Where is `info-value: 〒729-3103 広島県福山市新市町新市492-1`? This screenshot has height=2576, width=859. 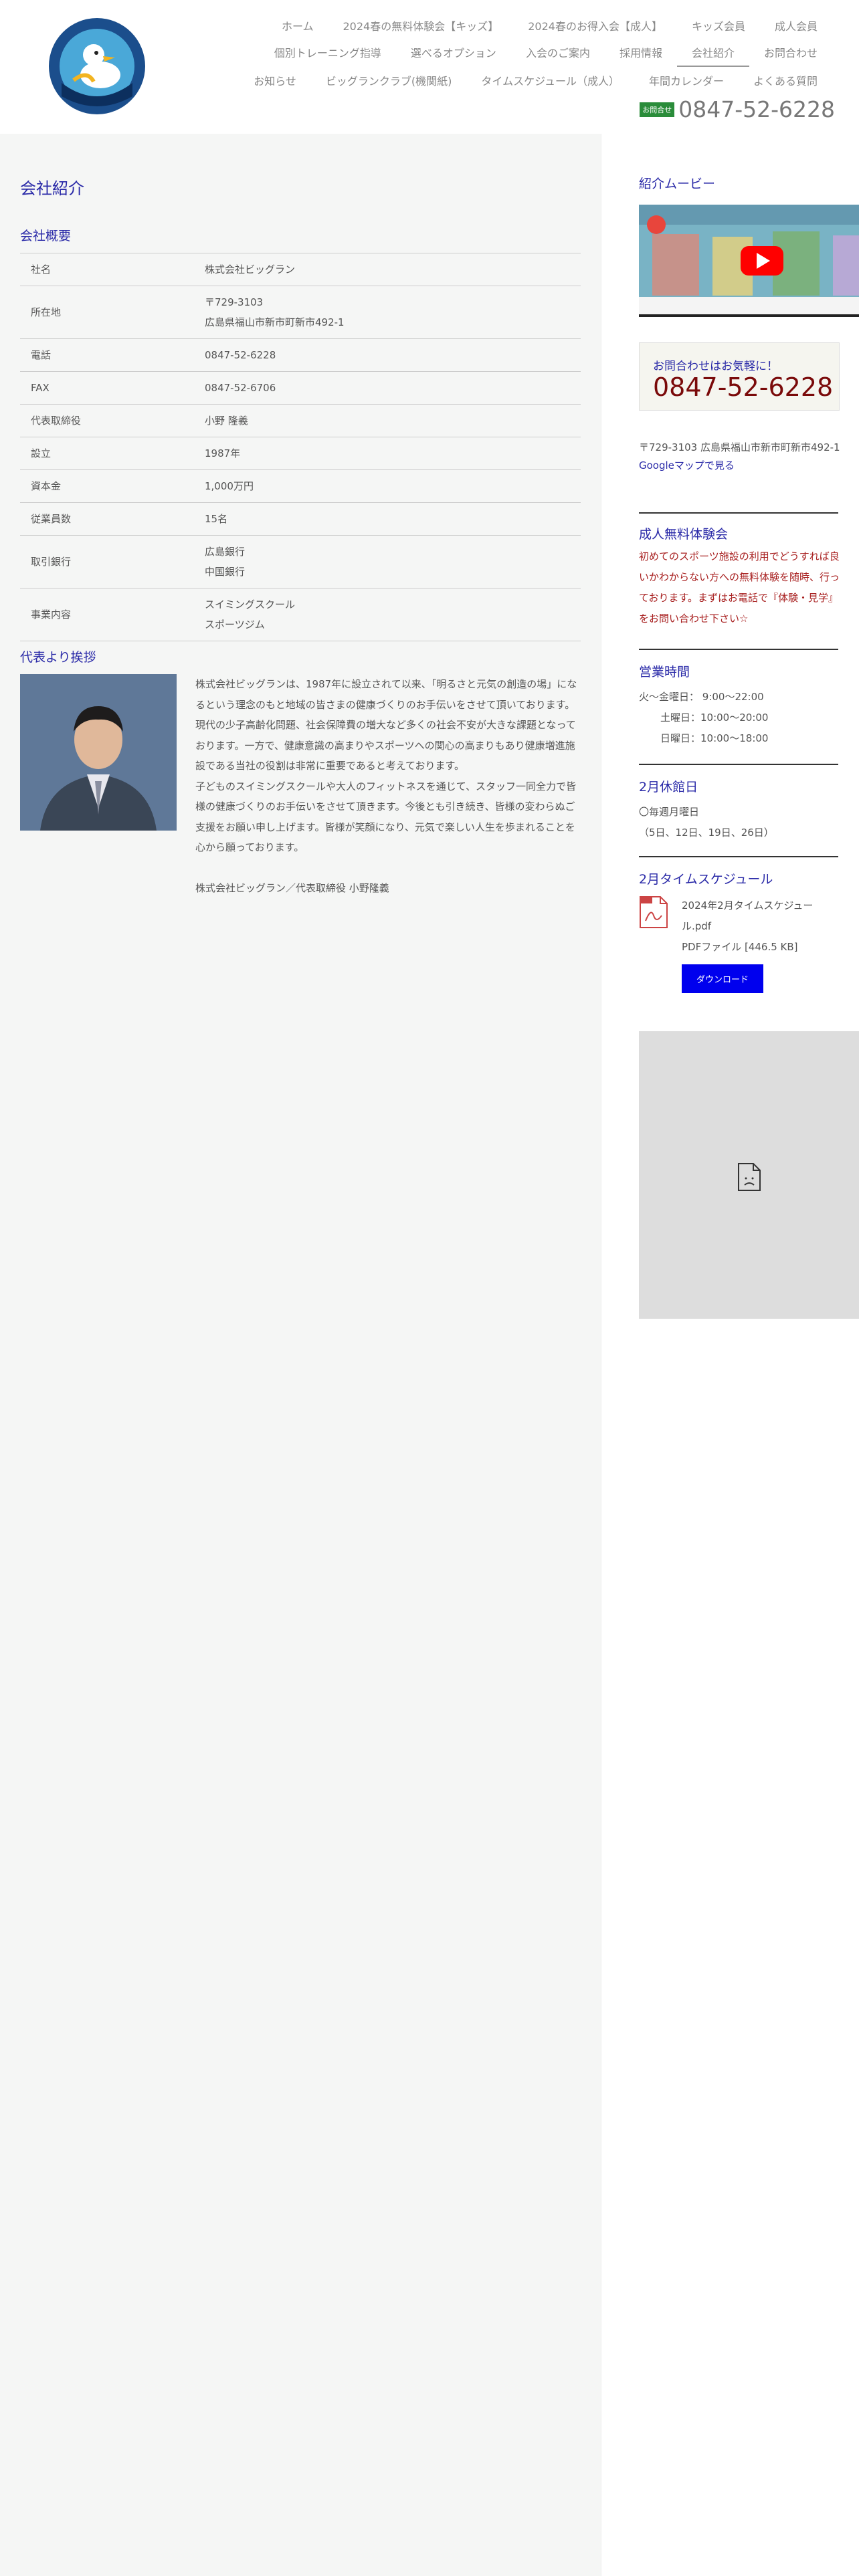 info-value: 〒729-3103 広島県福山市新市町新市492-1 is located at coordinates (388, 312).